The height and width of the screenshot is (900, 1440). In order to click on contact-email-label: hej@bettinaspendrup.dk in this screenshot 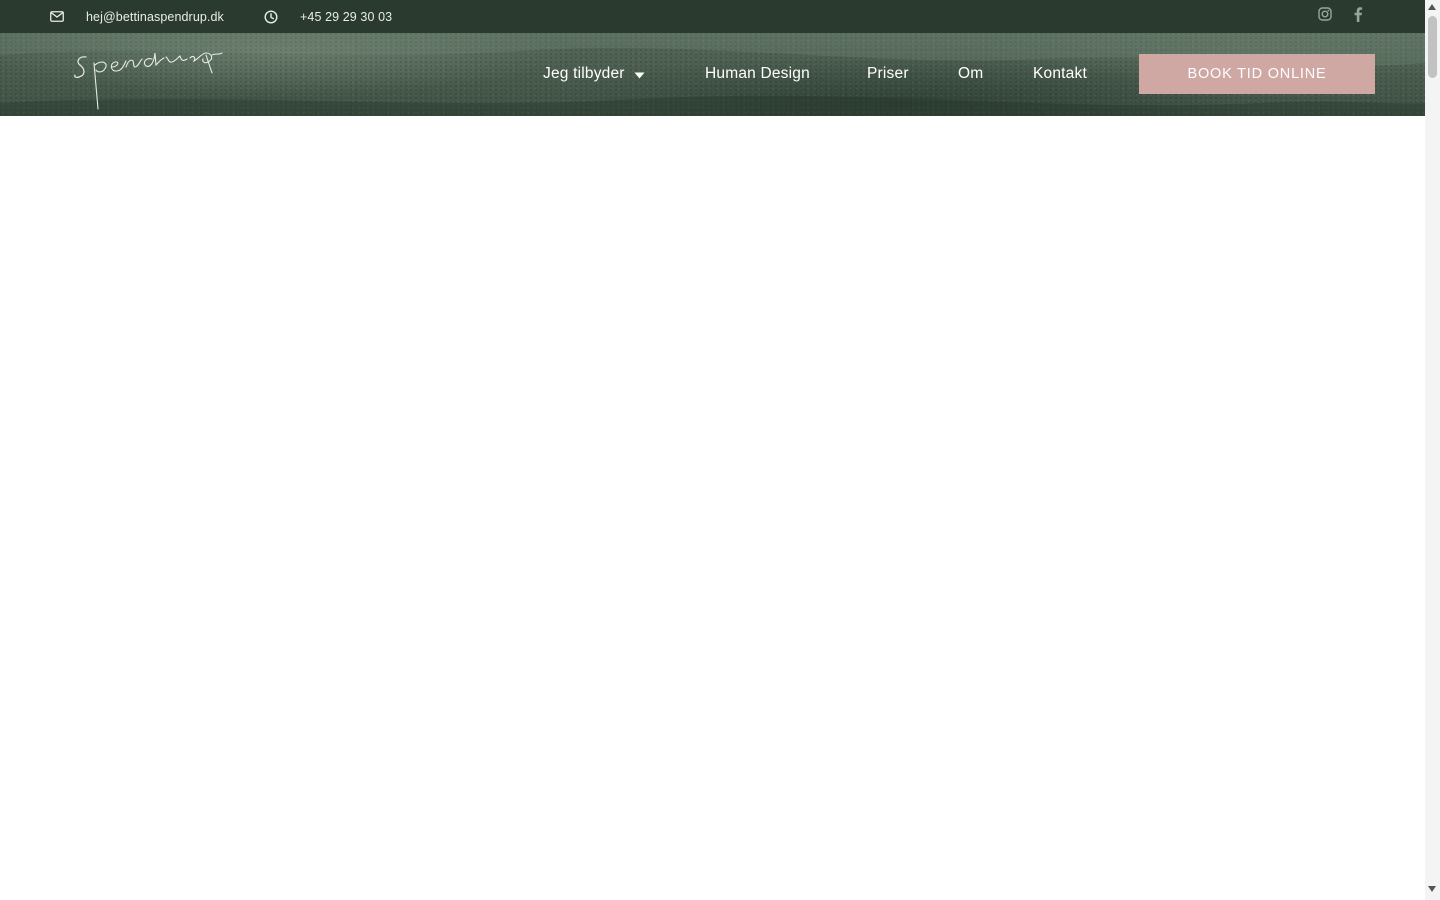, I will do `click(155, 16)`.